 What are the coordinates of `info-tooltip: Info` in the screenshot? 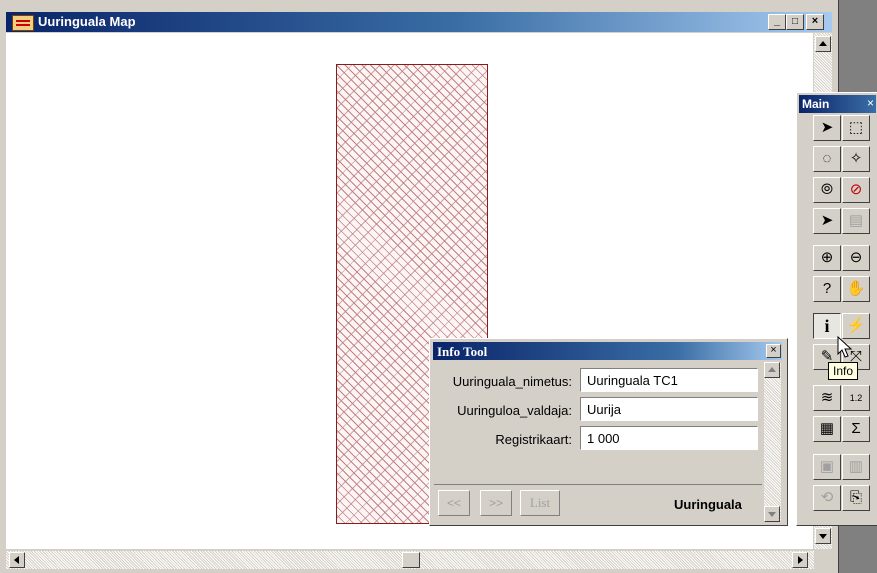 It's located at (843, 371).